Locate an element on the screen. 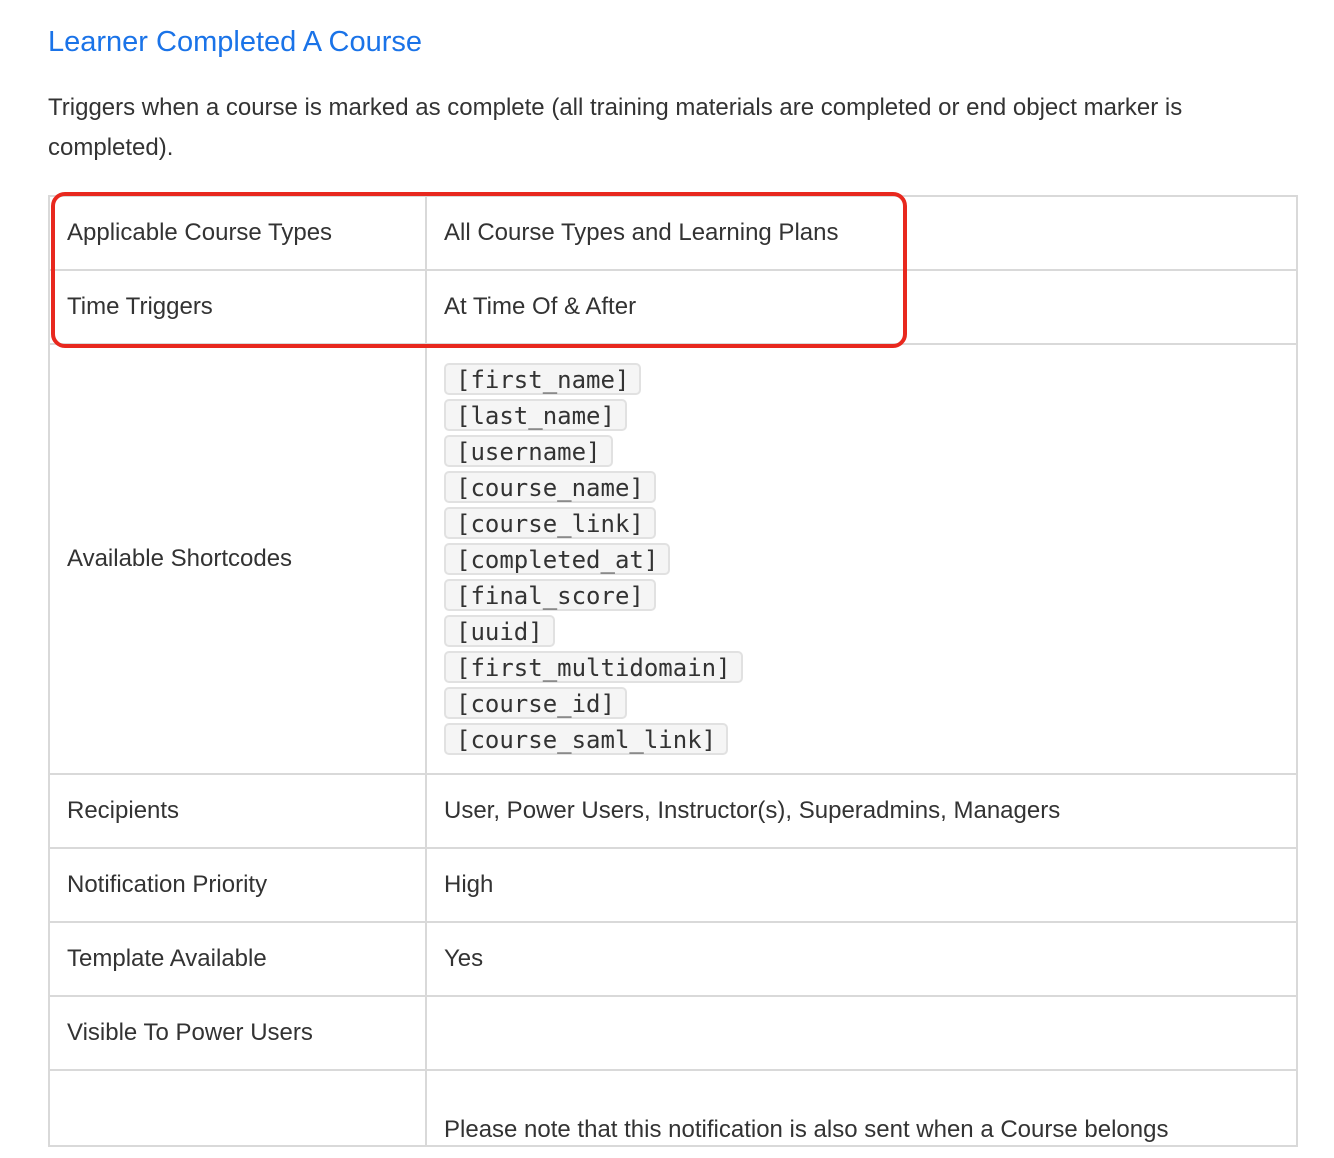 Image resolution: width=1334 pixels, height=1158 pixels. row-label: Visible To Power Users is located at coordinates (237, 1033).